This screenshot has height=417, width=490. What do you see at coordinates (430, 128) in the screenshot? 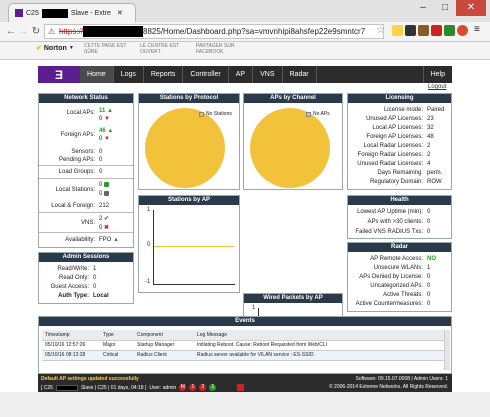
I see `licensing-row-value: 32` at bounding box center [430, 128].